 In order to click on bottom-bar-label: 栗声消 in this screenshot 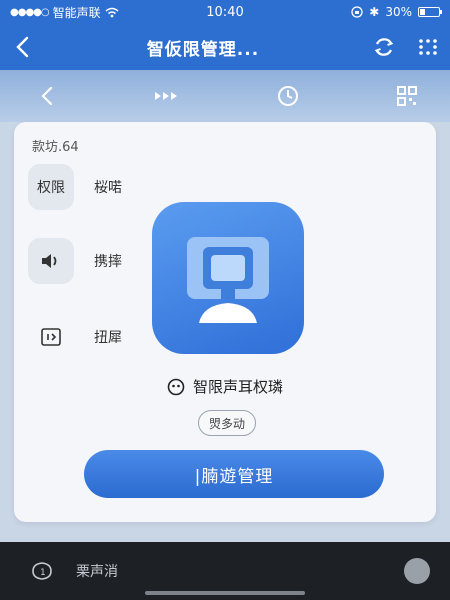, I will do `click(240, 571)`.